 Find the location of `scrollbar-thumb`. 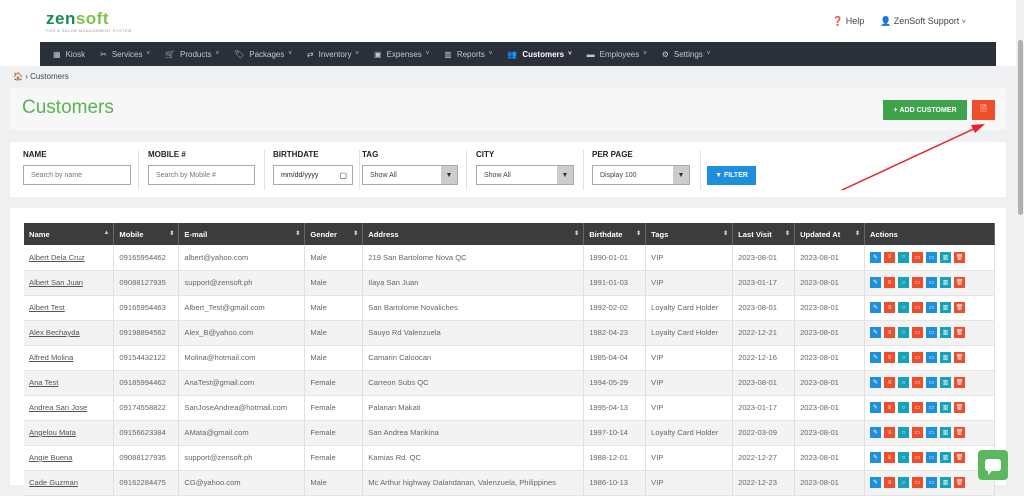

scrollbar-thumb is located at coordinates (1020, 127).